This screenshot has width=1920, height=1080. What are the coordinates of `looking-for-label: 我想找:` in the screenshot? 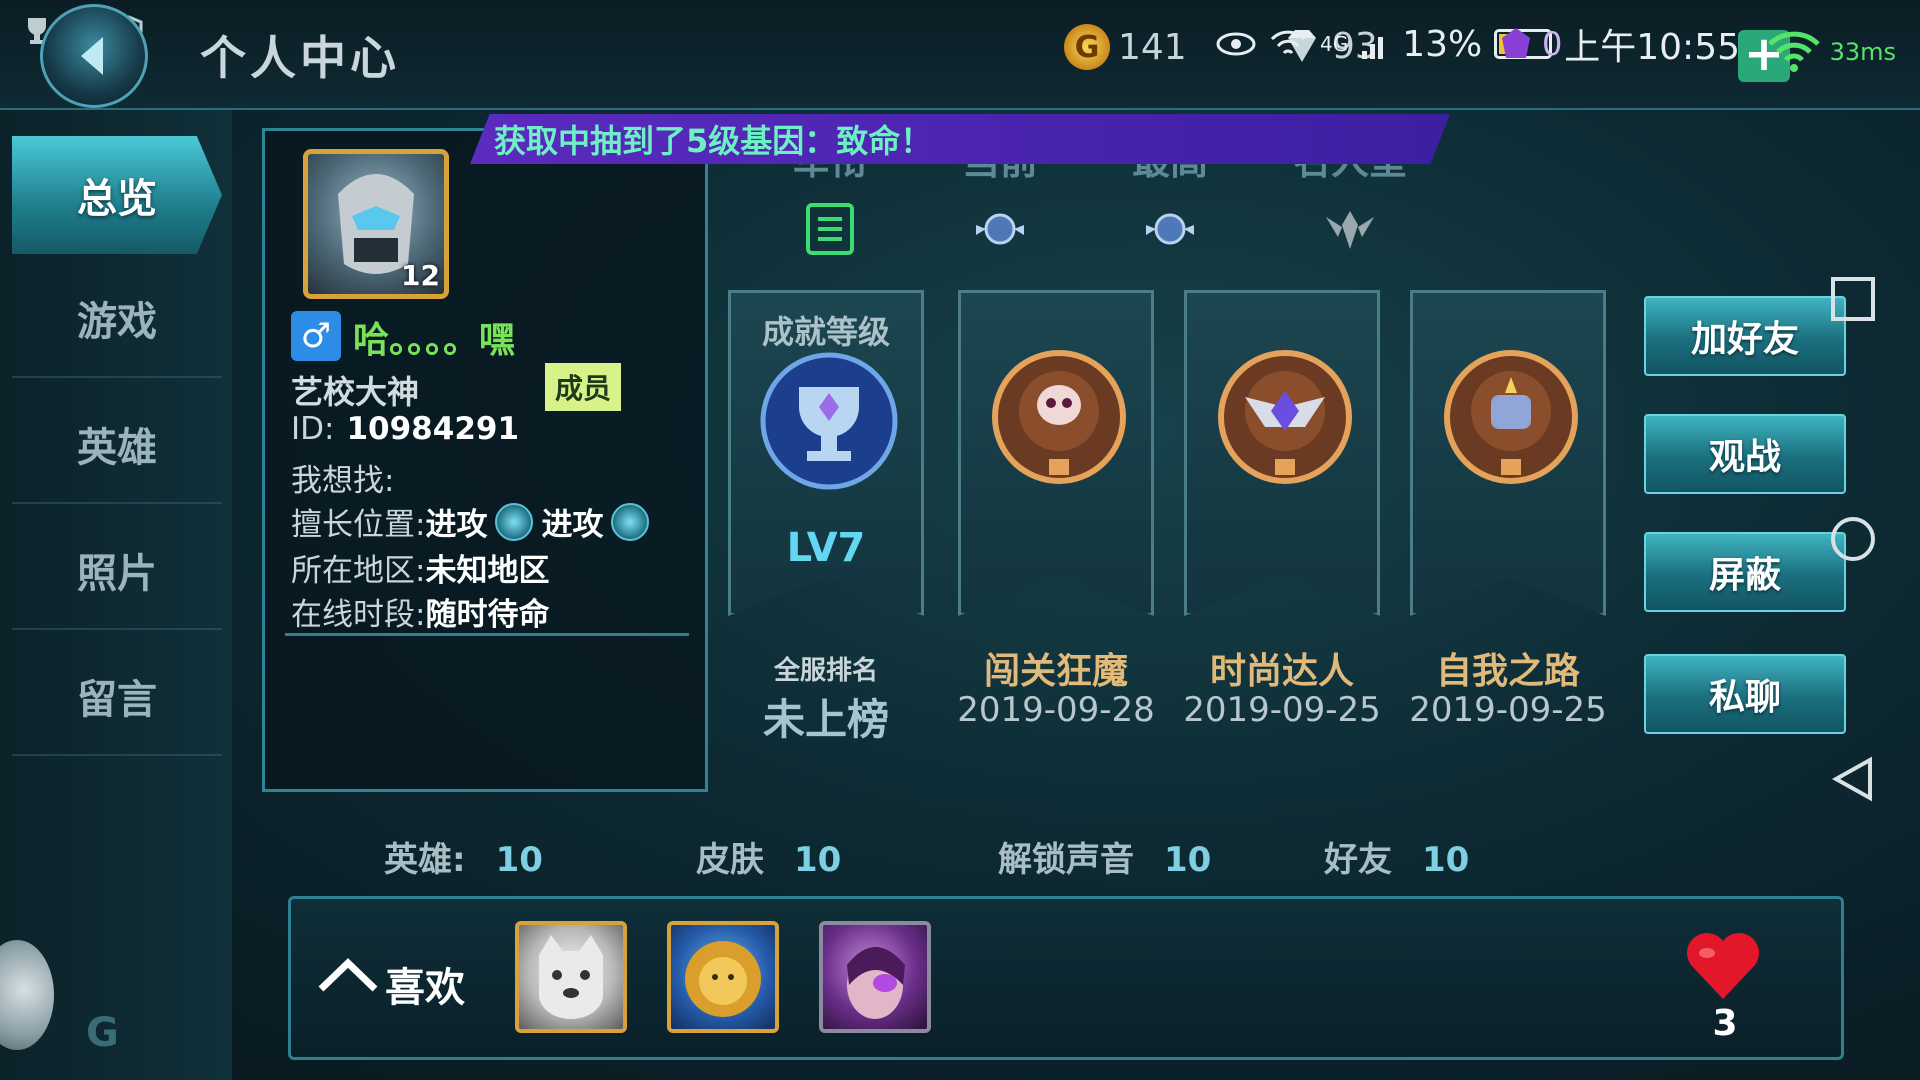 It's located at (343, 481).